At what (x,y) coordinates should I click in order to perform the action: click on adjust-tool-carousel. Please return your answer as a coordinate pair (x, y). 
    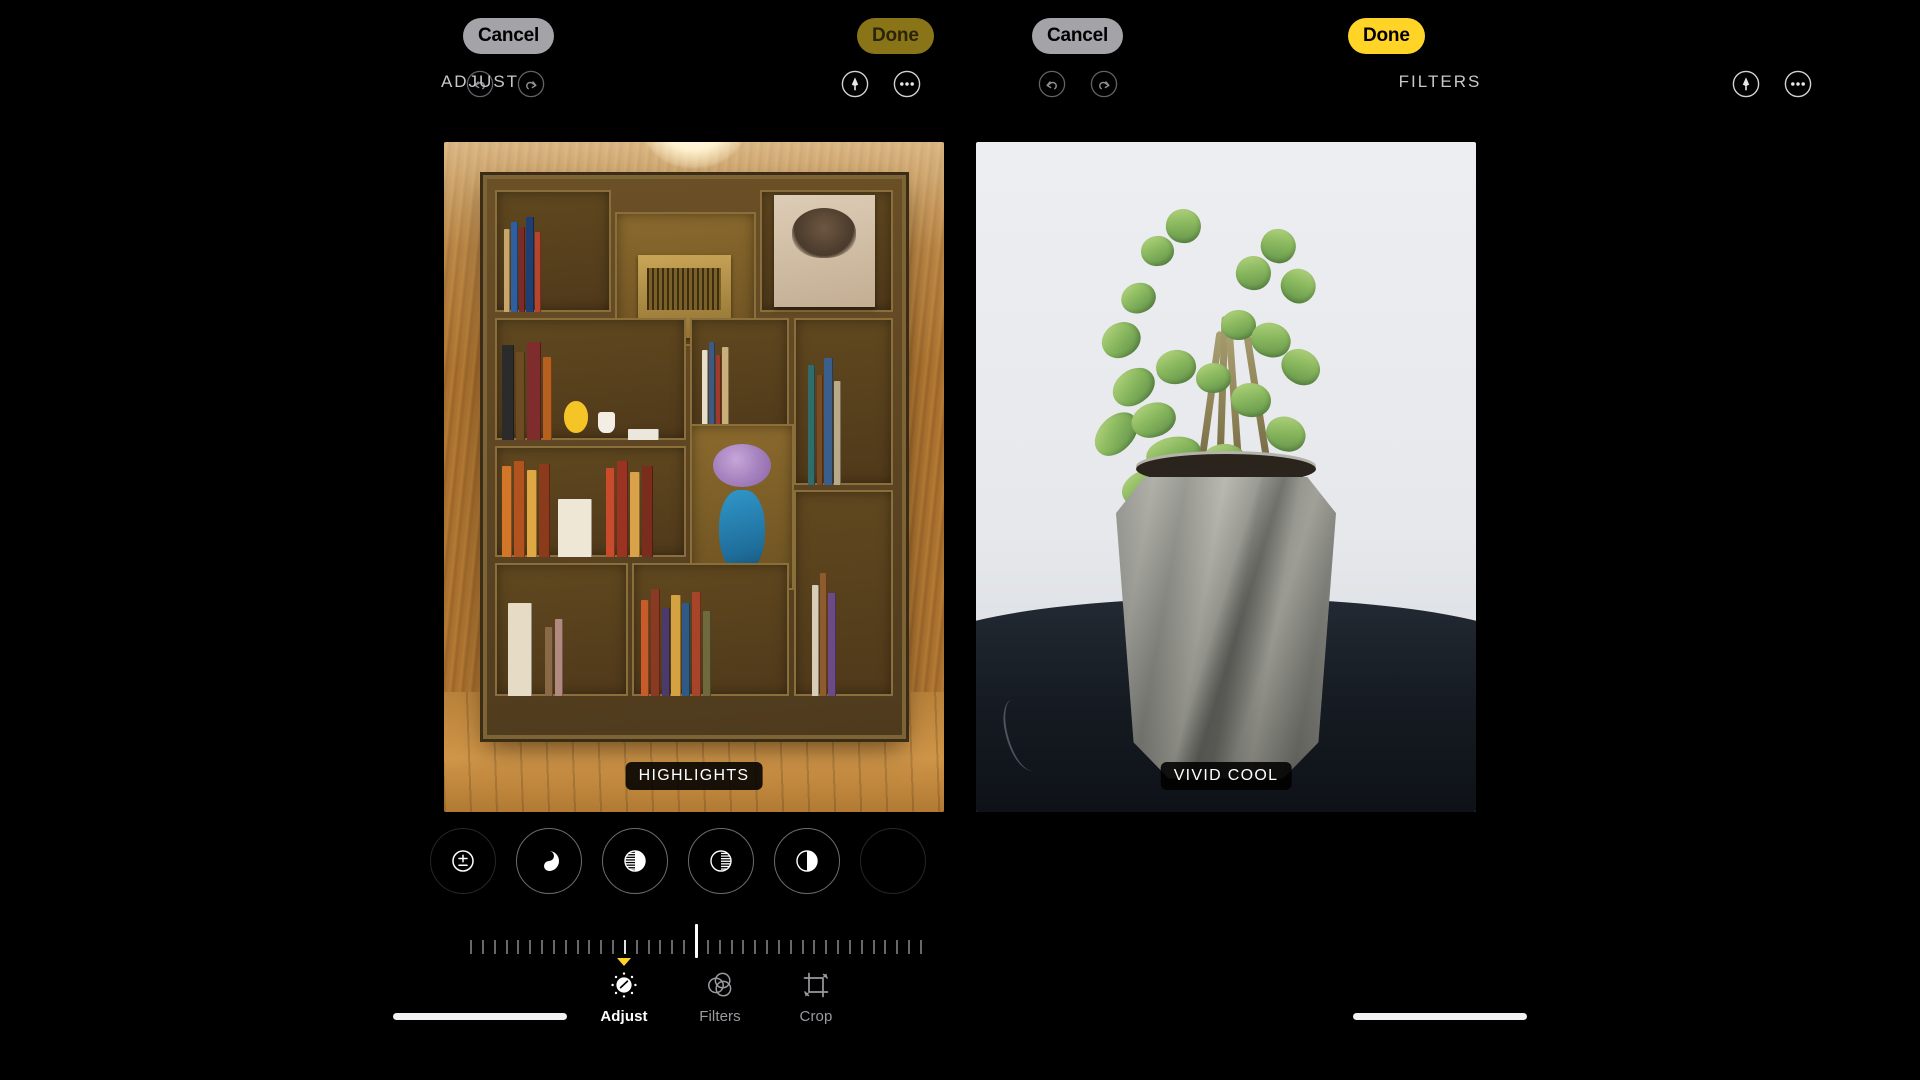
    Looking at the image, I should click on (480, 867).